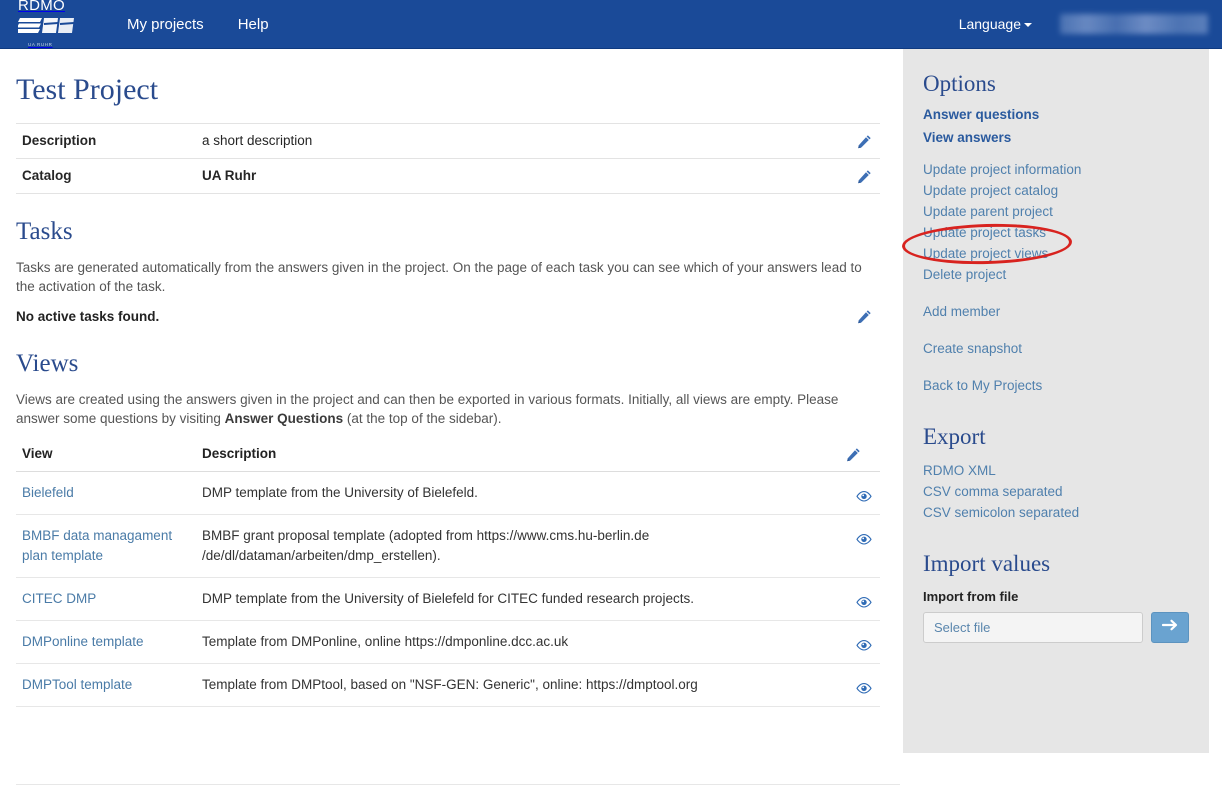 Image resolution: width=1222 pixels, height=792 pixels. What do you see at coordinates (45, 28) in the screenshot?
I see `ua-ruhr-logo-icon` at bounding box center [45, 28].